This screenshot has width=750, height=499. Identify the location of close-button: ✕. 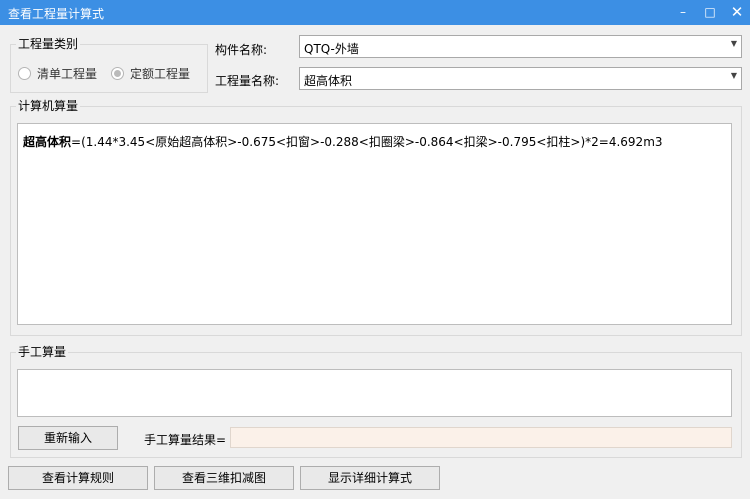
(736, 12).